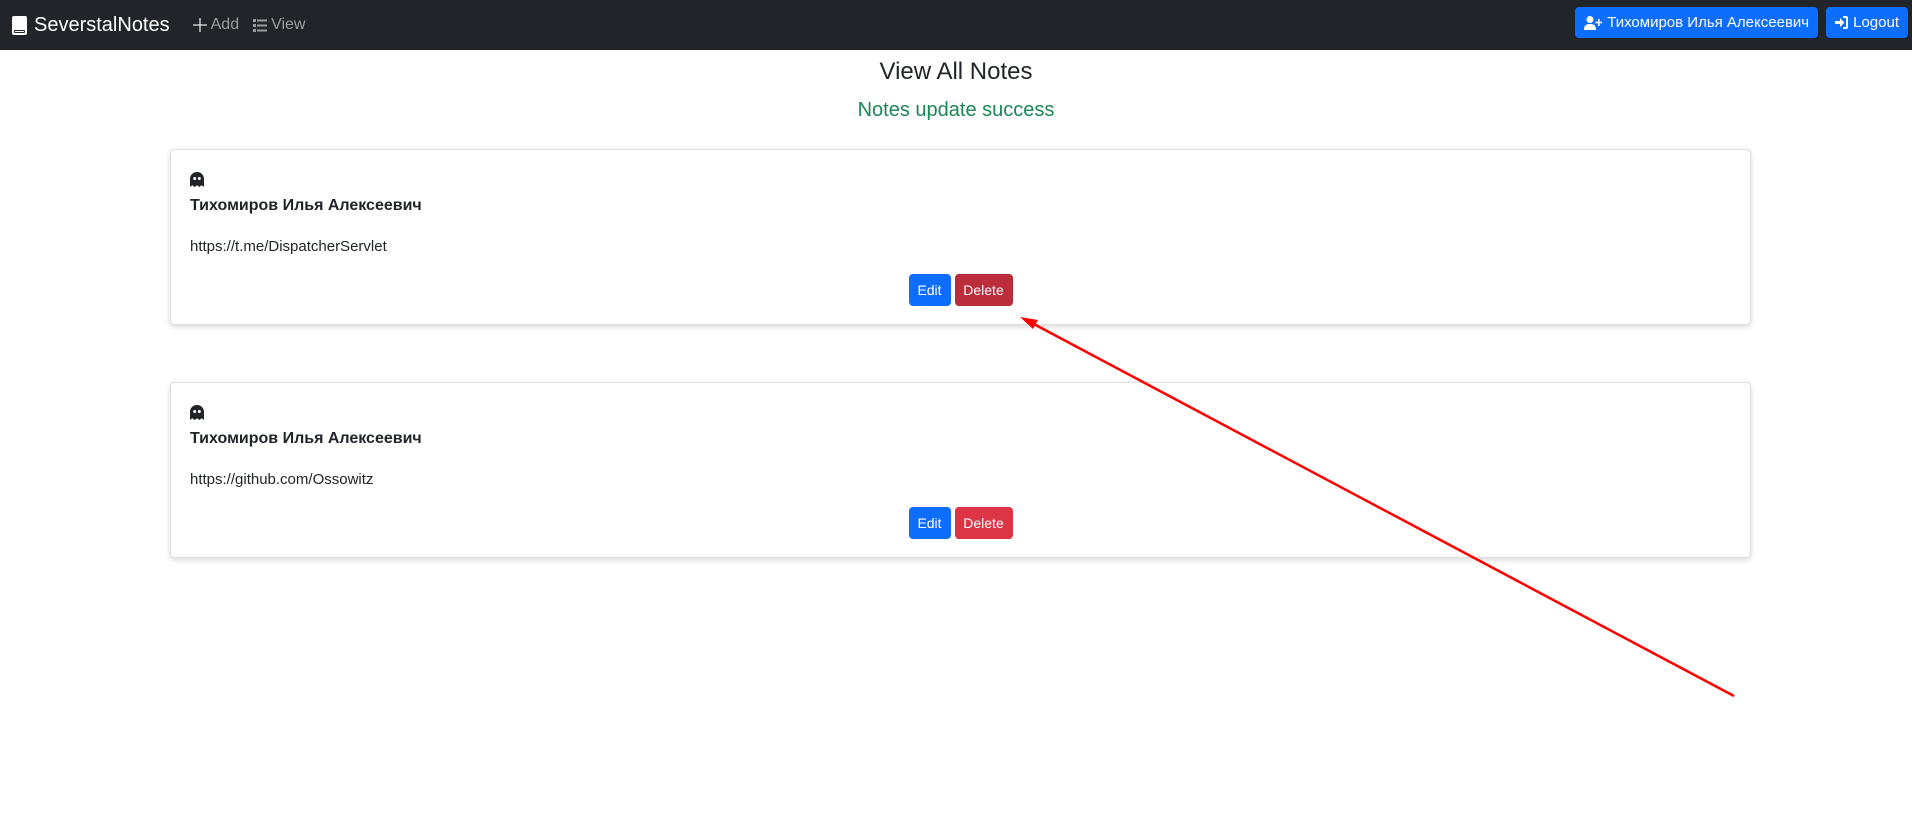 The image size is (1912, 829). I want to click on status-message: Notes update success, so click(956, 110).